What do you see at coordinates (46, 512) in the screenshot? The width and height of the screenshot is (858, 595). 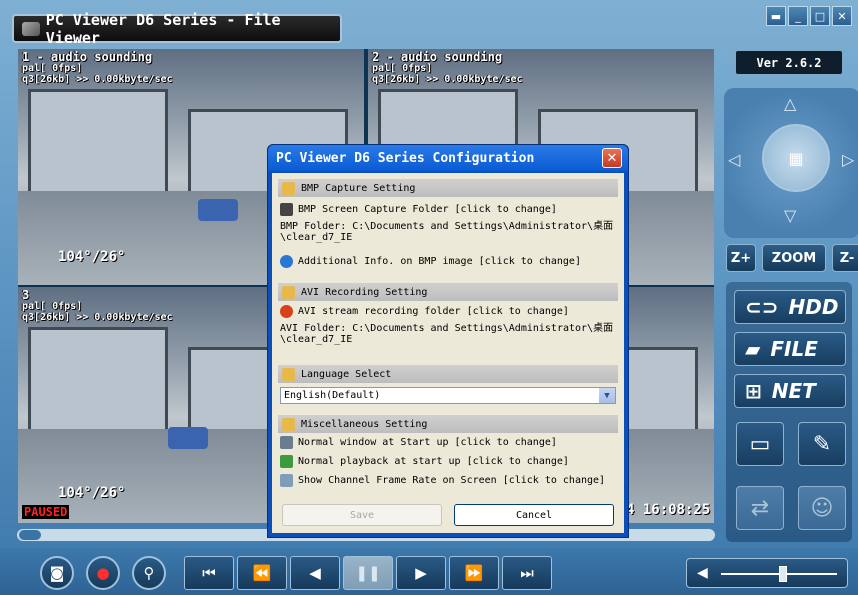 I see `paused-label: PAUSED` at bounding box center [46, 512].